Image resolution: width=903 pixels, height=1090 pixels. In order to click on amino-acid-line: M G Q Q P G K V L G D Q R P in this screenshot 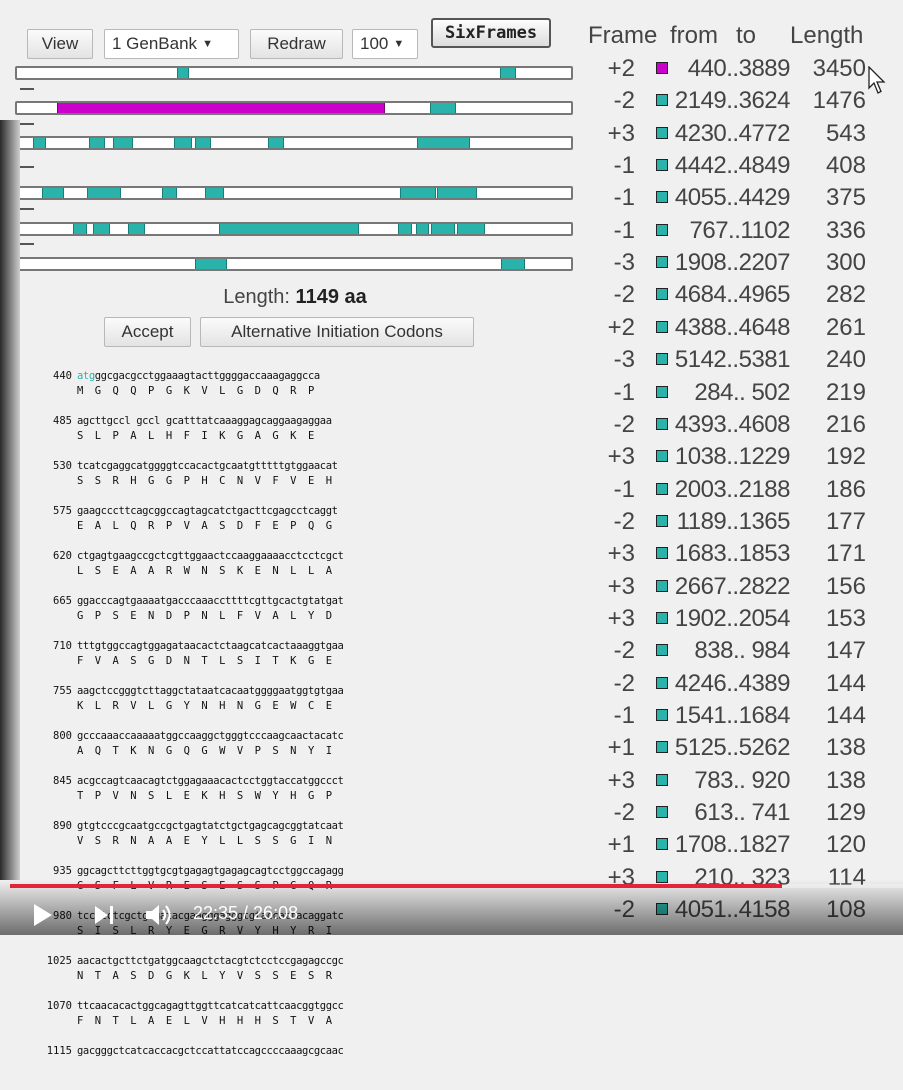, I will do `click(195, 391)`.